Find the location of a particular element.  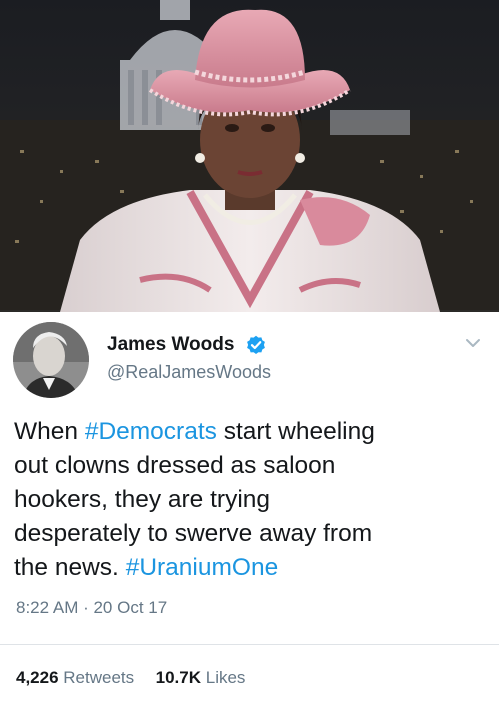

tweet-text-segment: out clowns dressed as saloon is located at coordinates (175, 465).